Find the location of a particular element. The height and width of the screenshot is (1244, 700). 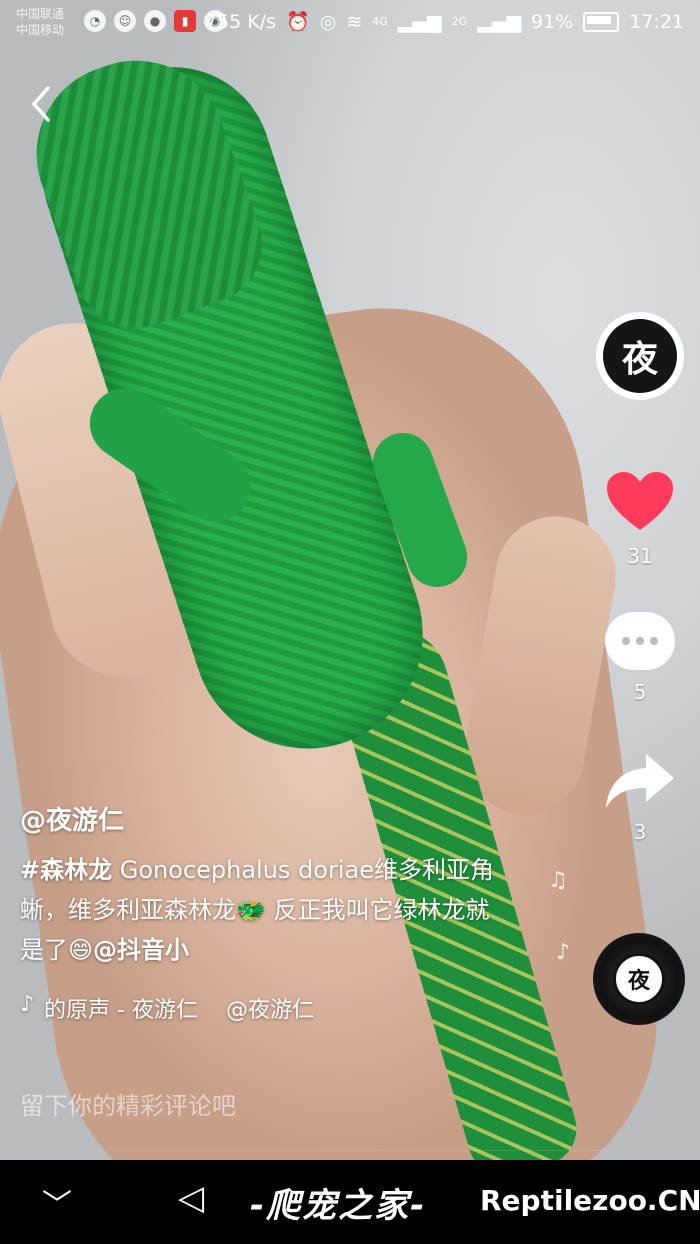

music-disc: 夜 is located at coordinates (639, 979).